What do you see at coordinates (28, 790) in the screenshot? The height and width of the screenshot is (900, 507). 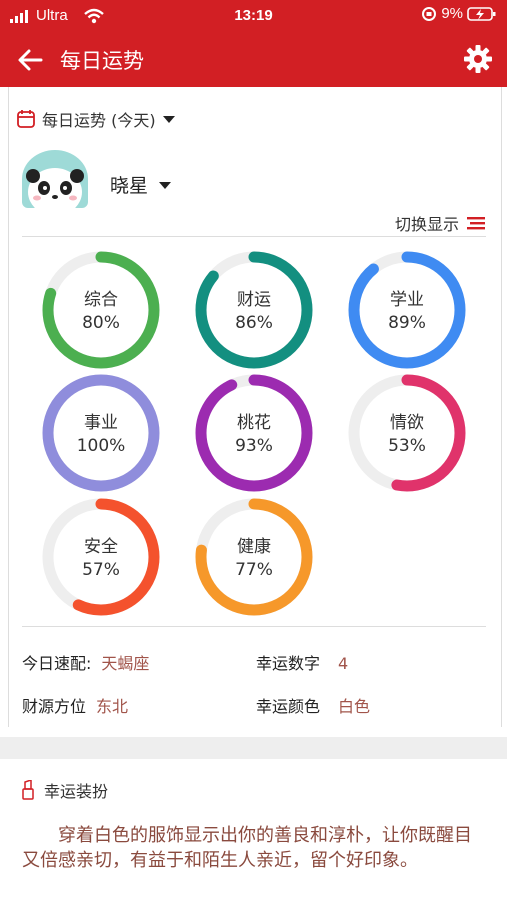 I see `lipstick-icon` at bounding box center [28, 790].